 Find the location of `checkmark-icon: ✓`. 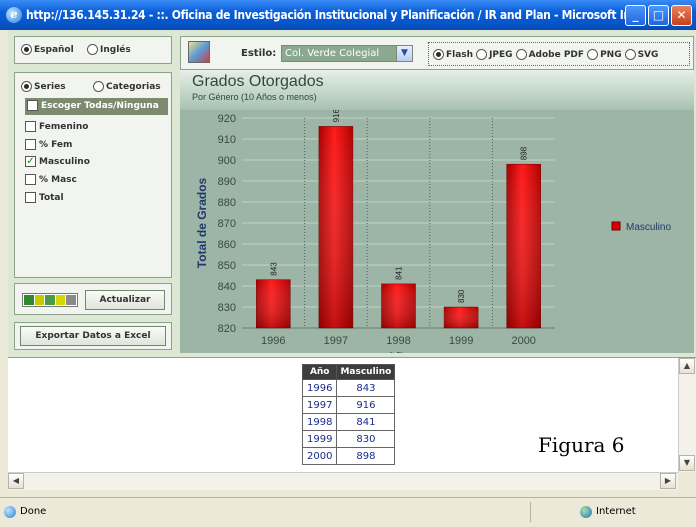

checkmark-icon: ✓ is located at coordinates (30, 161).